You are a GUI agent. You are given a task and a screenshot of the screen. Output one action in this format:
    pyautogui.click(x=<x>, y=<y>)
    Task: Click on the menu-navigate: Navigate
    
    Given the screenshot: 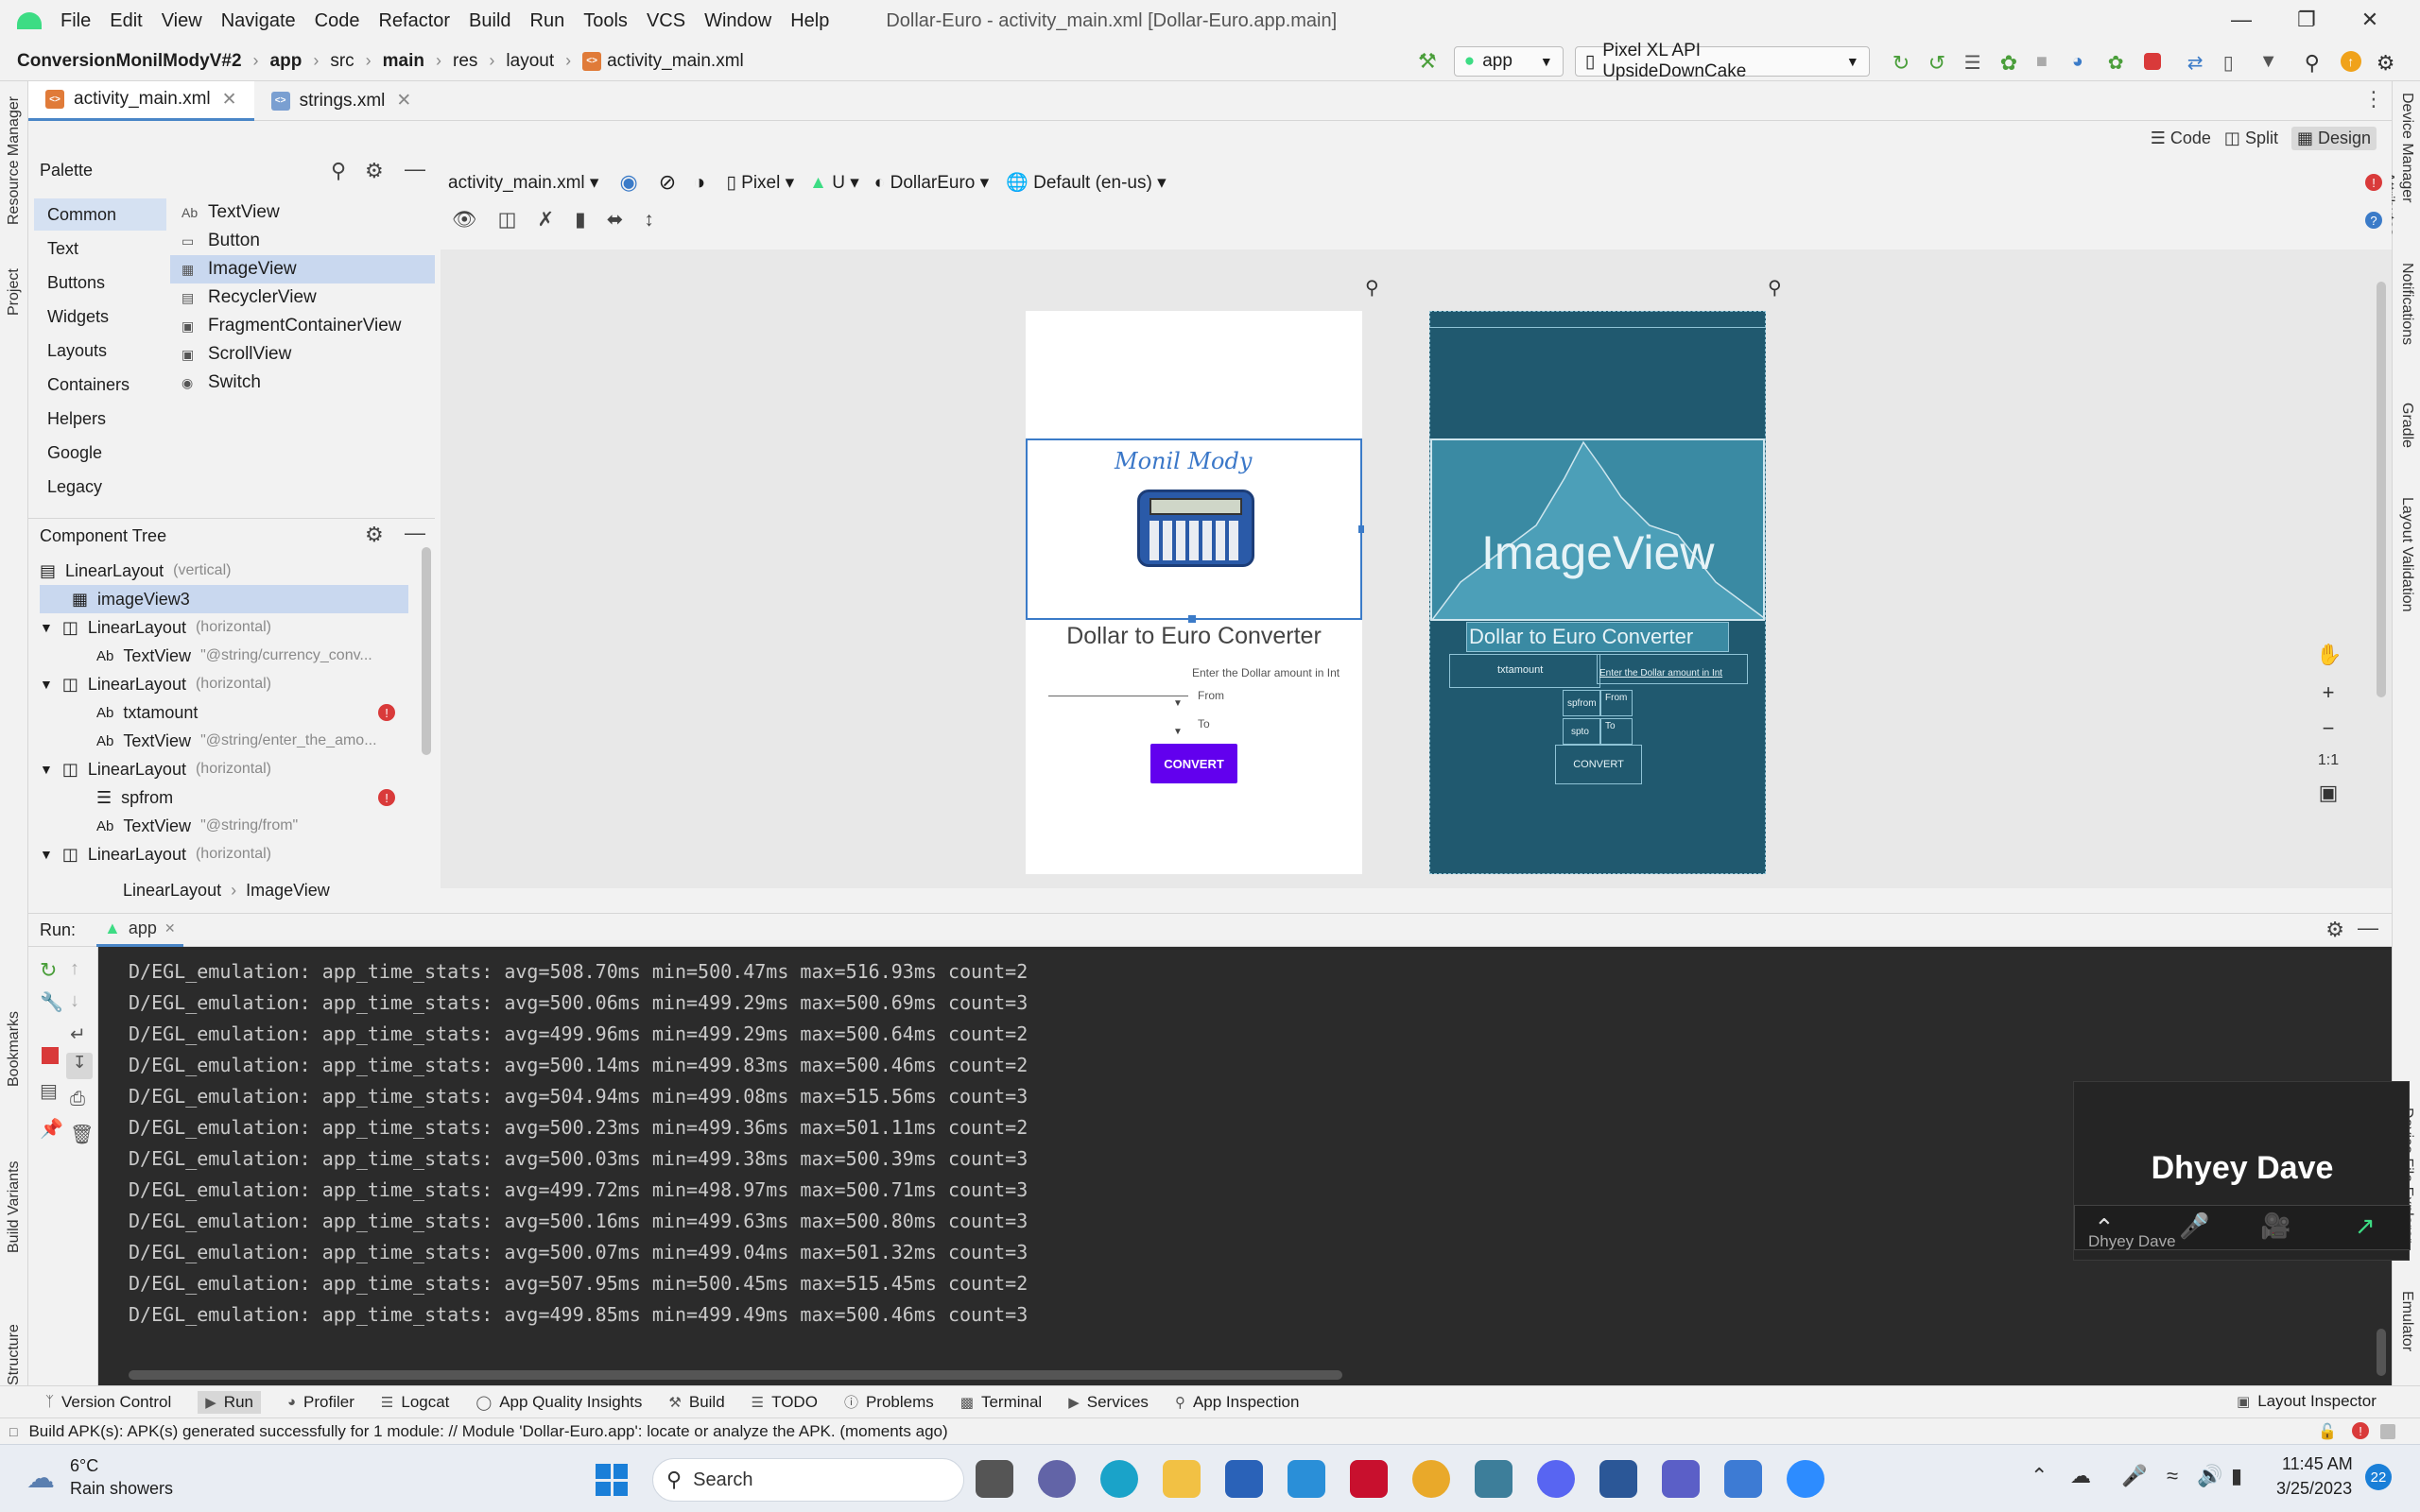 What is the action you would take?
    pyautogui.click(x=258, y=21)
    